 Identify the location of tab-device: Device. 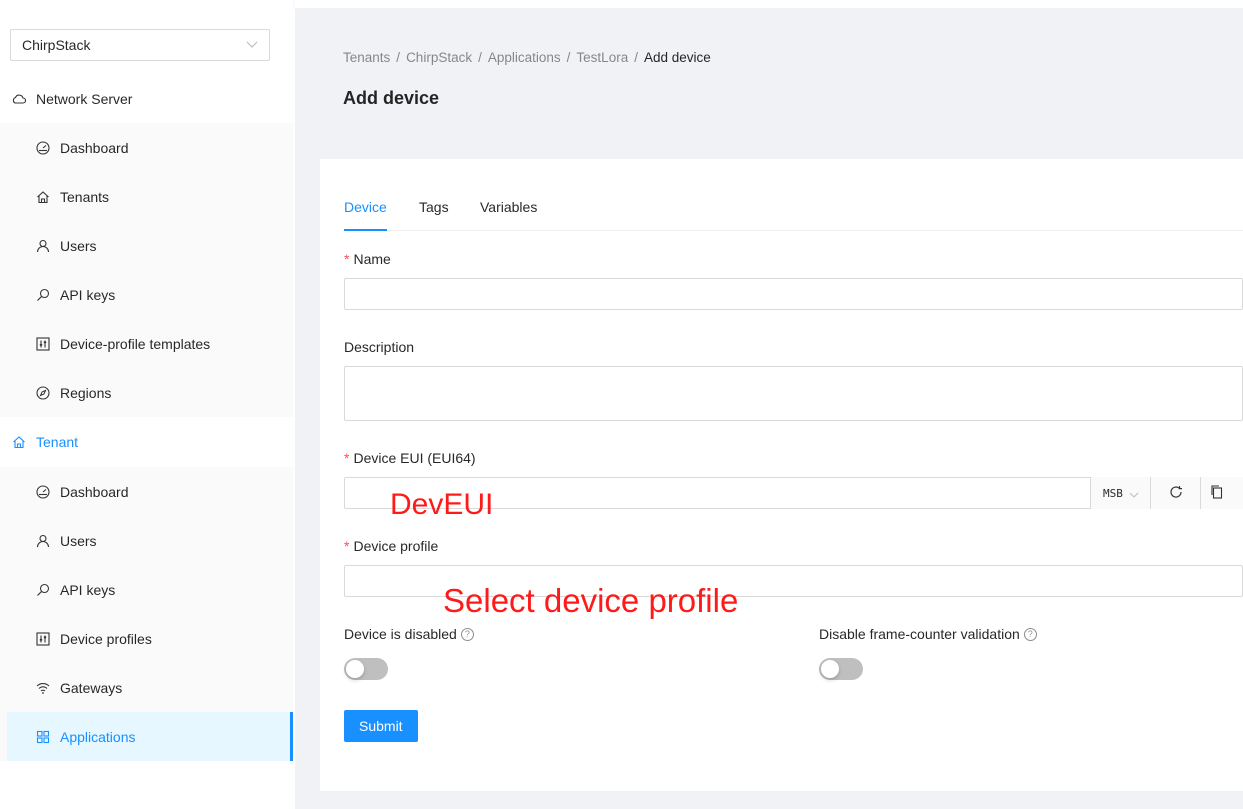
(365, 215).